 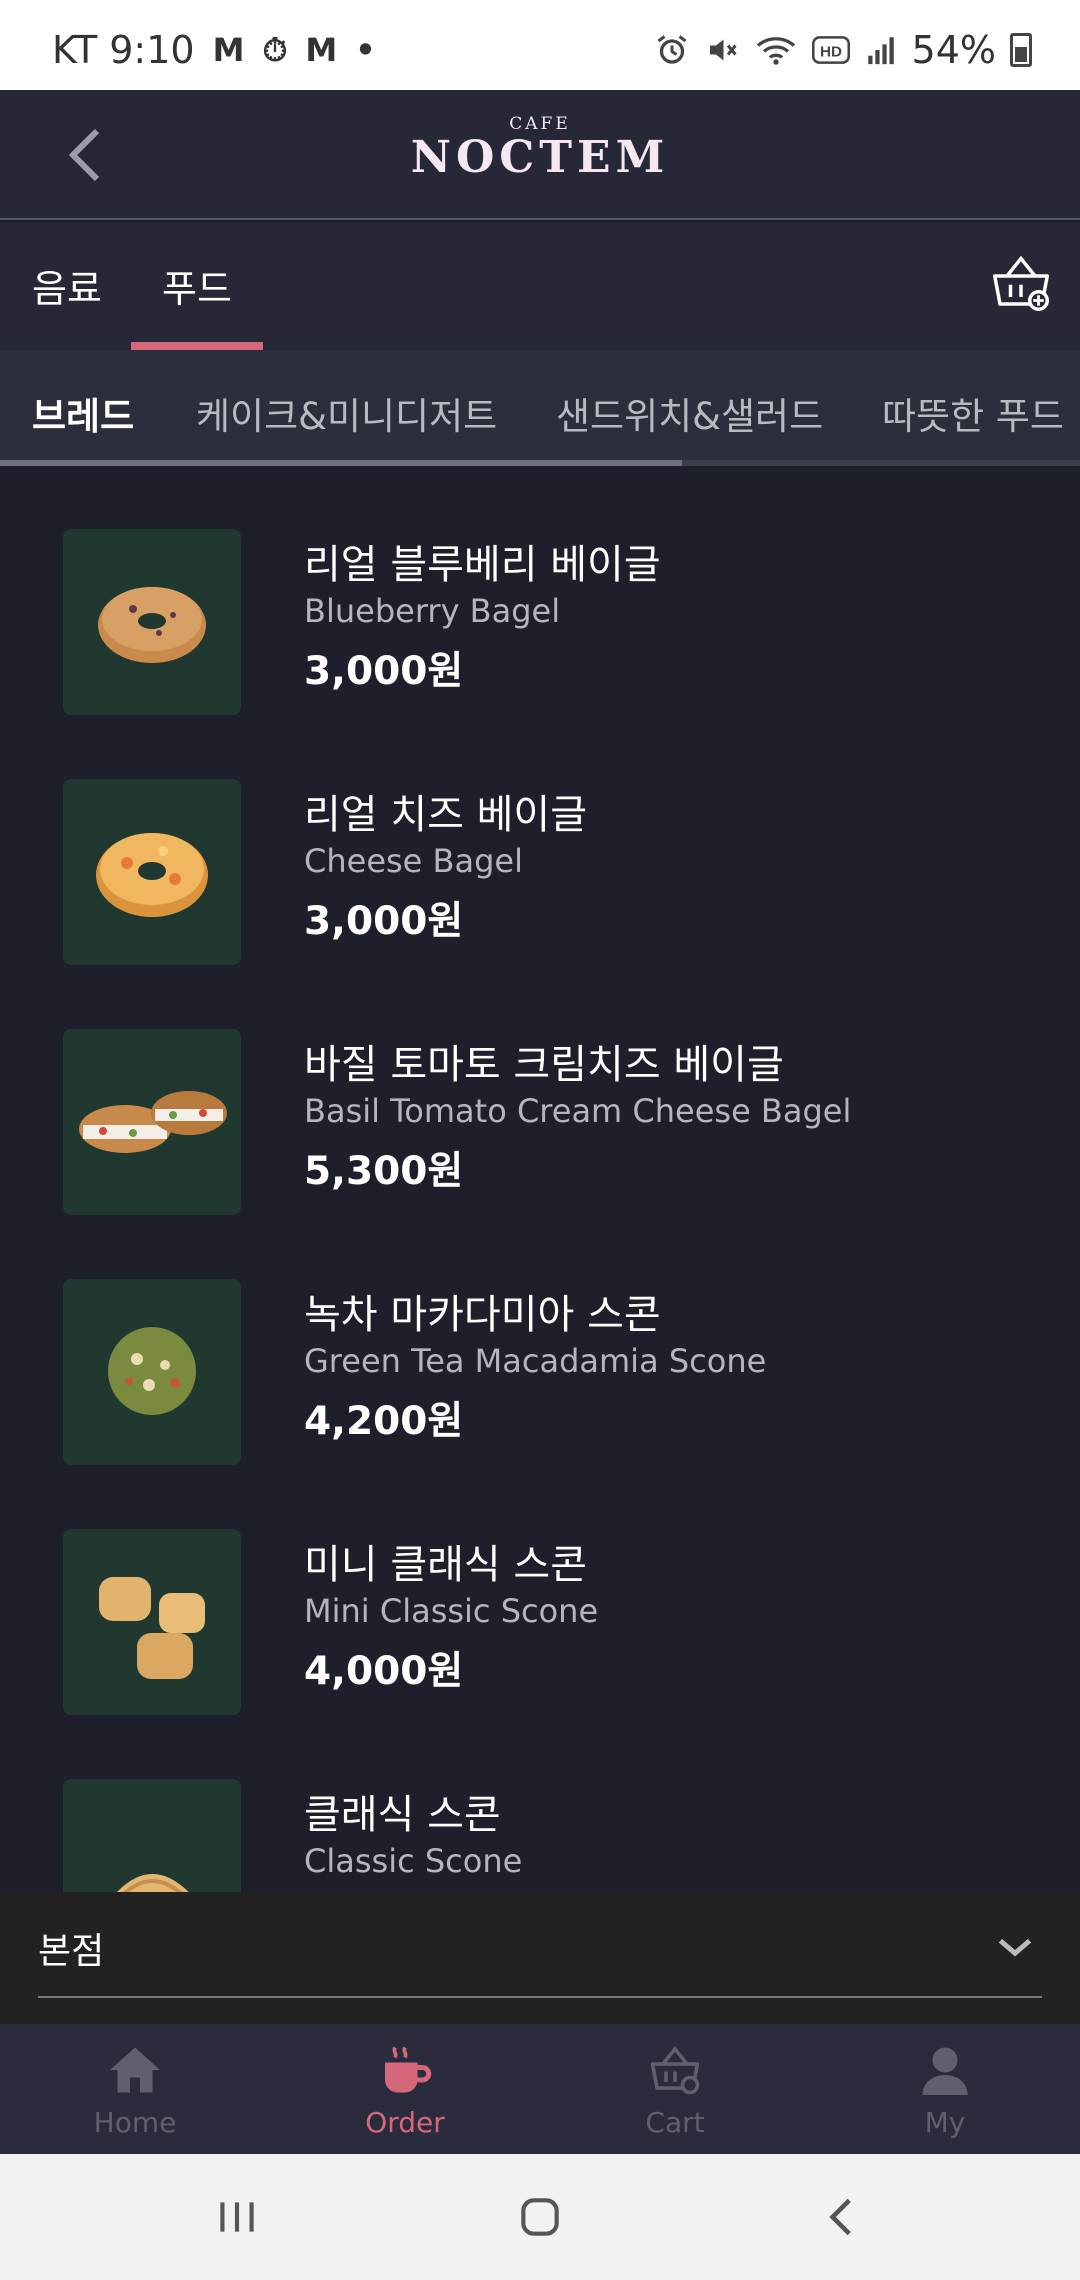 What do you see at coordinates (83, 413) in the screenshot?
I see `subtab-bread: 브레드` at bounding box center [83, 413].